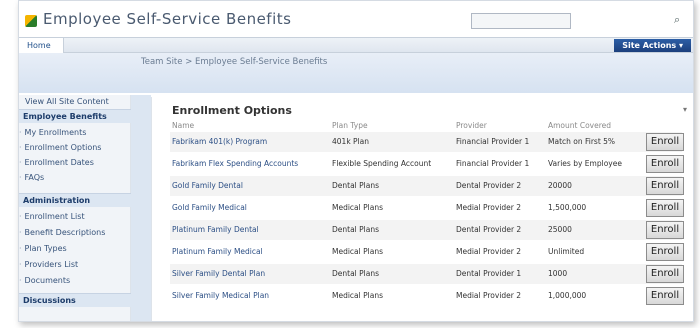 The width and height of the screenshot is (700, 328). I want to click on sidebar-heading-discussions: Discussions, so click(75, 300).